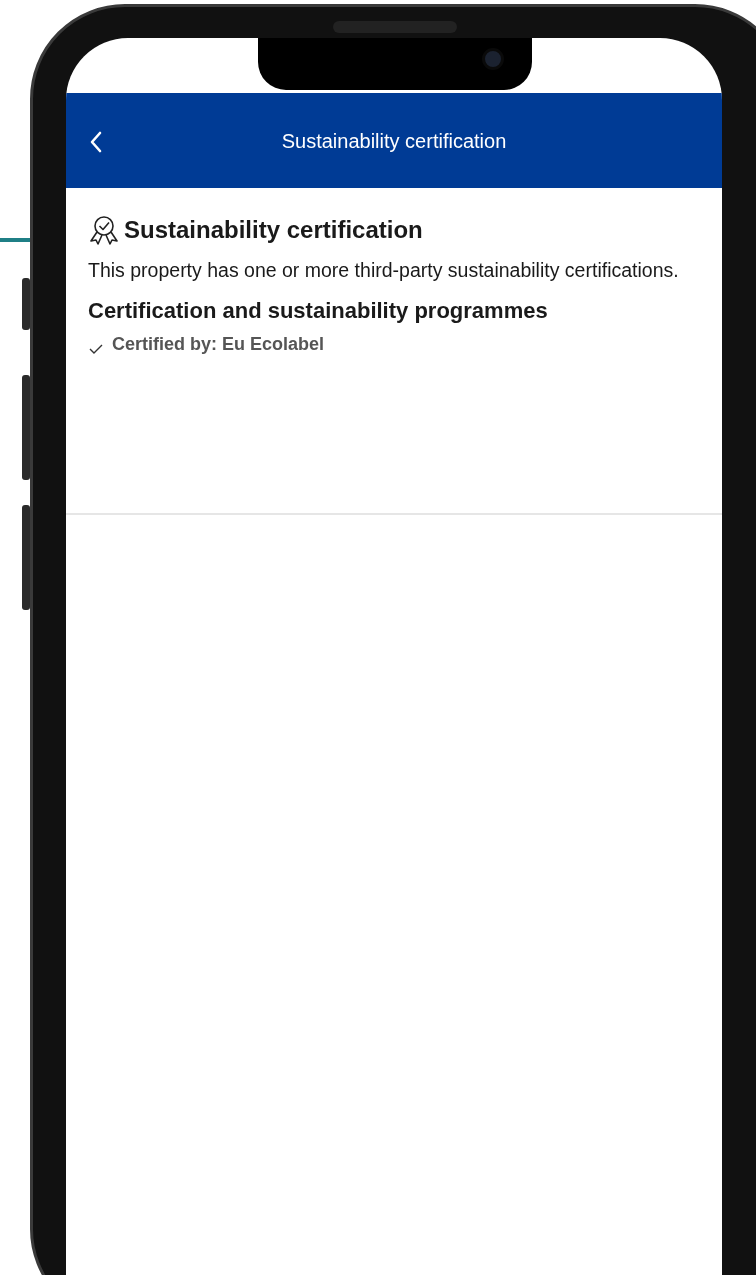 Image resolution: width=756 pixels, height=1275 pixels. I want to click on award-check-icon, so click(104, 230).